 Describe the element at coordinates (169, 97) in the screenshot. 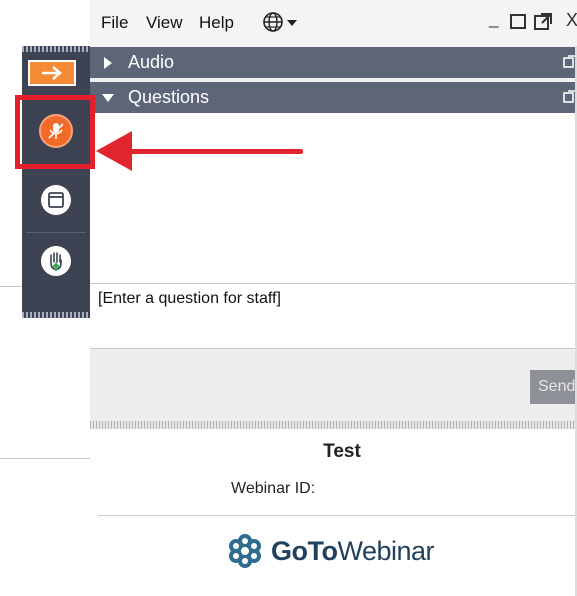

I see `pane-label-questions: Questions` at that location.